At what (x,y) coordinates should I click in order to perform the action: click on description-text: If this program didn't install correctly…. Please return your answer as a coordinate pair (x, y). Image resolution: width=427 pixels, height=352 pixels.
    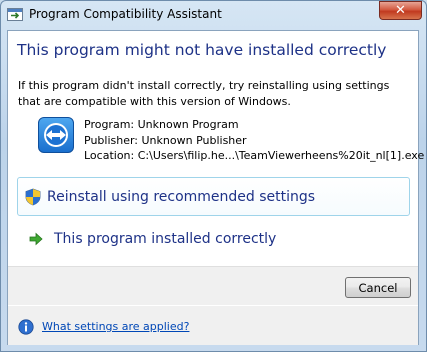
    Looking at the image, I should click on (204, 93).